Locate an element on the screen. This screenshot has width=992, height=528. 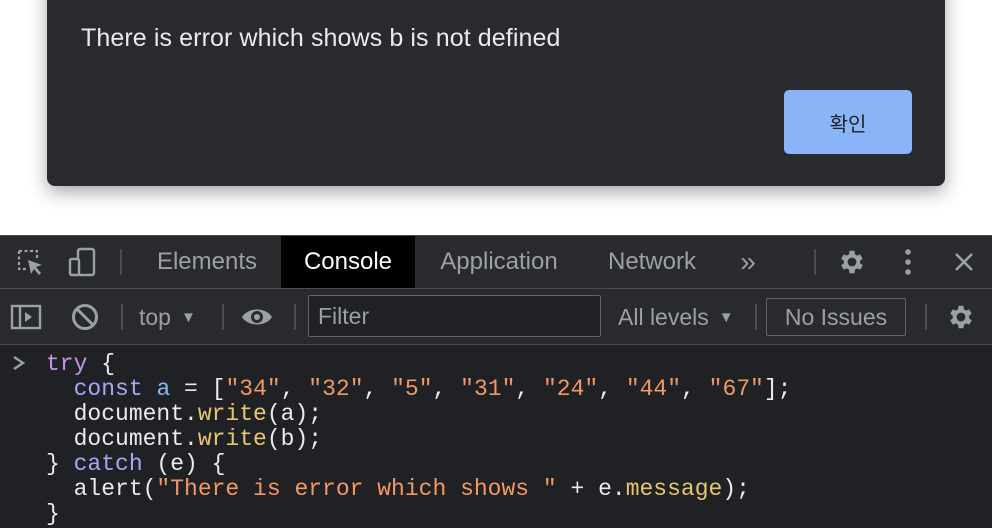
code-string: "32" is located at coordinates (336, 389).